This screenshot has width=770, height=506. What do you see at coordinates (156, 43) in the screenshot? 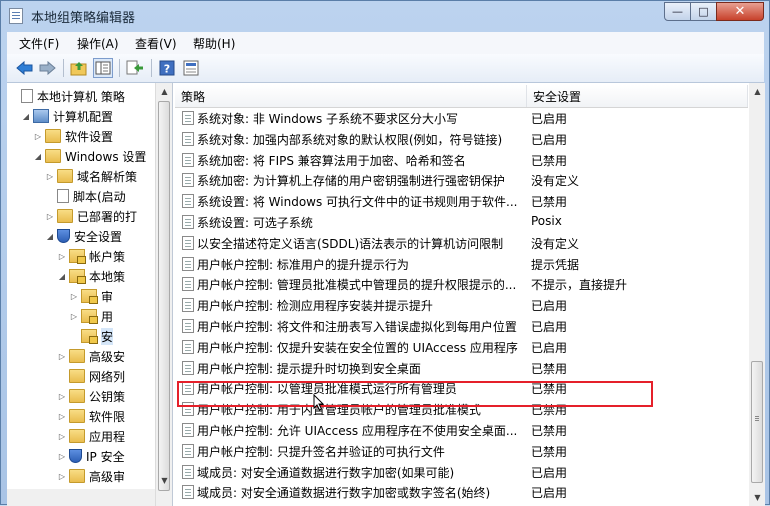
I see `menu-view: 查看(V)` at bounding box center [156, 43].